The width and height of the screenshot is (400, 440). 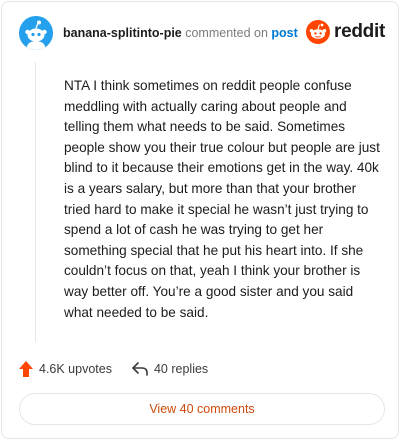 I want to click on upvote-button: 4.6K upvotes, so click(x=65, y=369).